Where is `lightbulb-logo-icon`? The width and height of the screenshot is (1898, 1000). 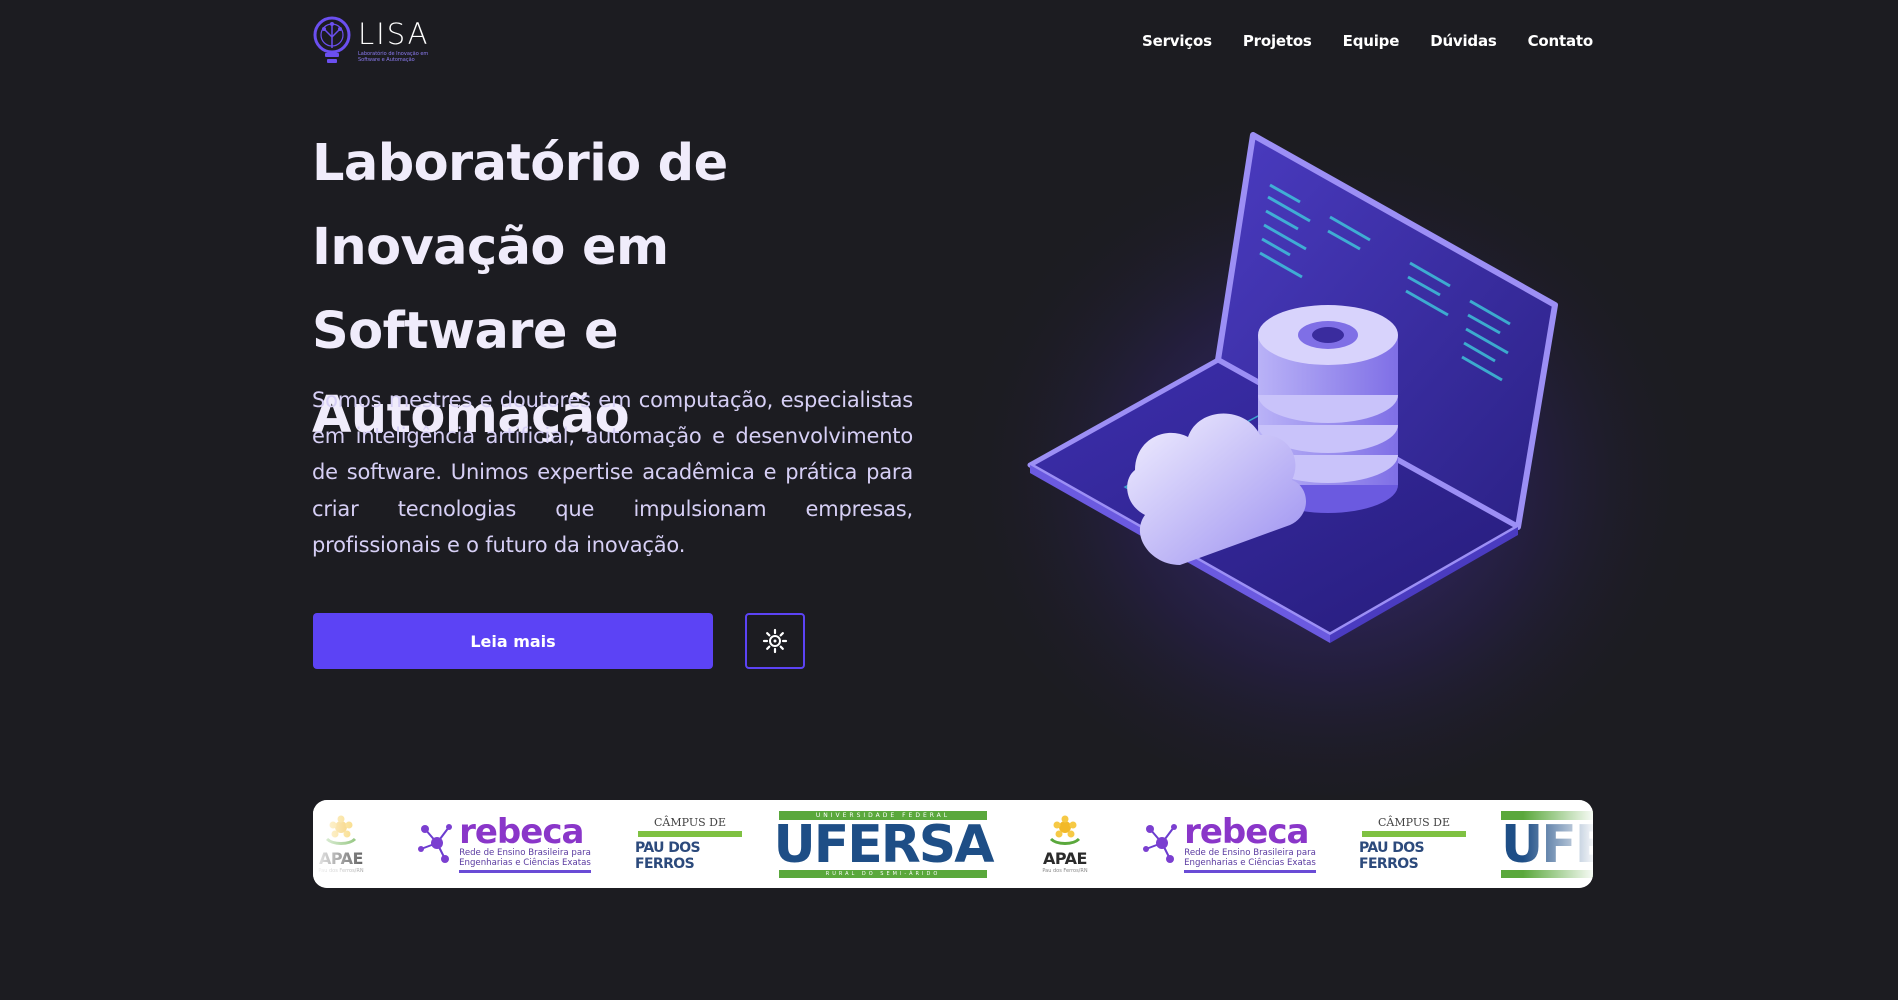 lightbulb-logo-icon is located at coordinates (332, 39).